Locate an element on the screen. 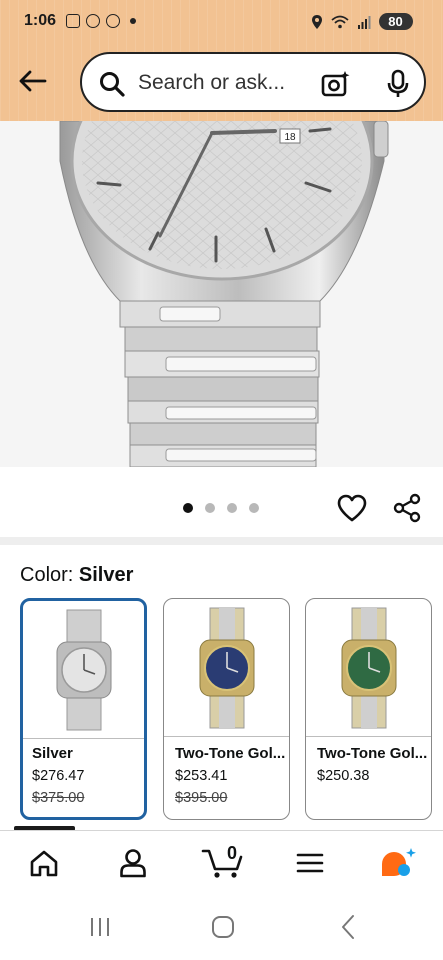  cart-count-badge: 0 is located at coordinates (232, 853).